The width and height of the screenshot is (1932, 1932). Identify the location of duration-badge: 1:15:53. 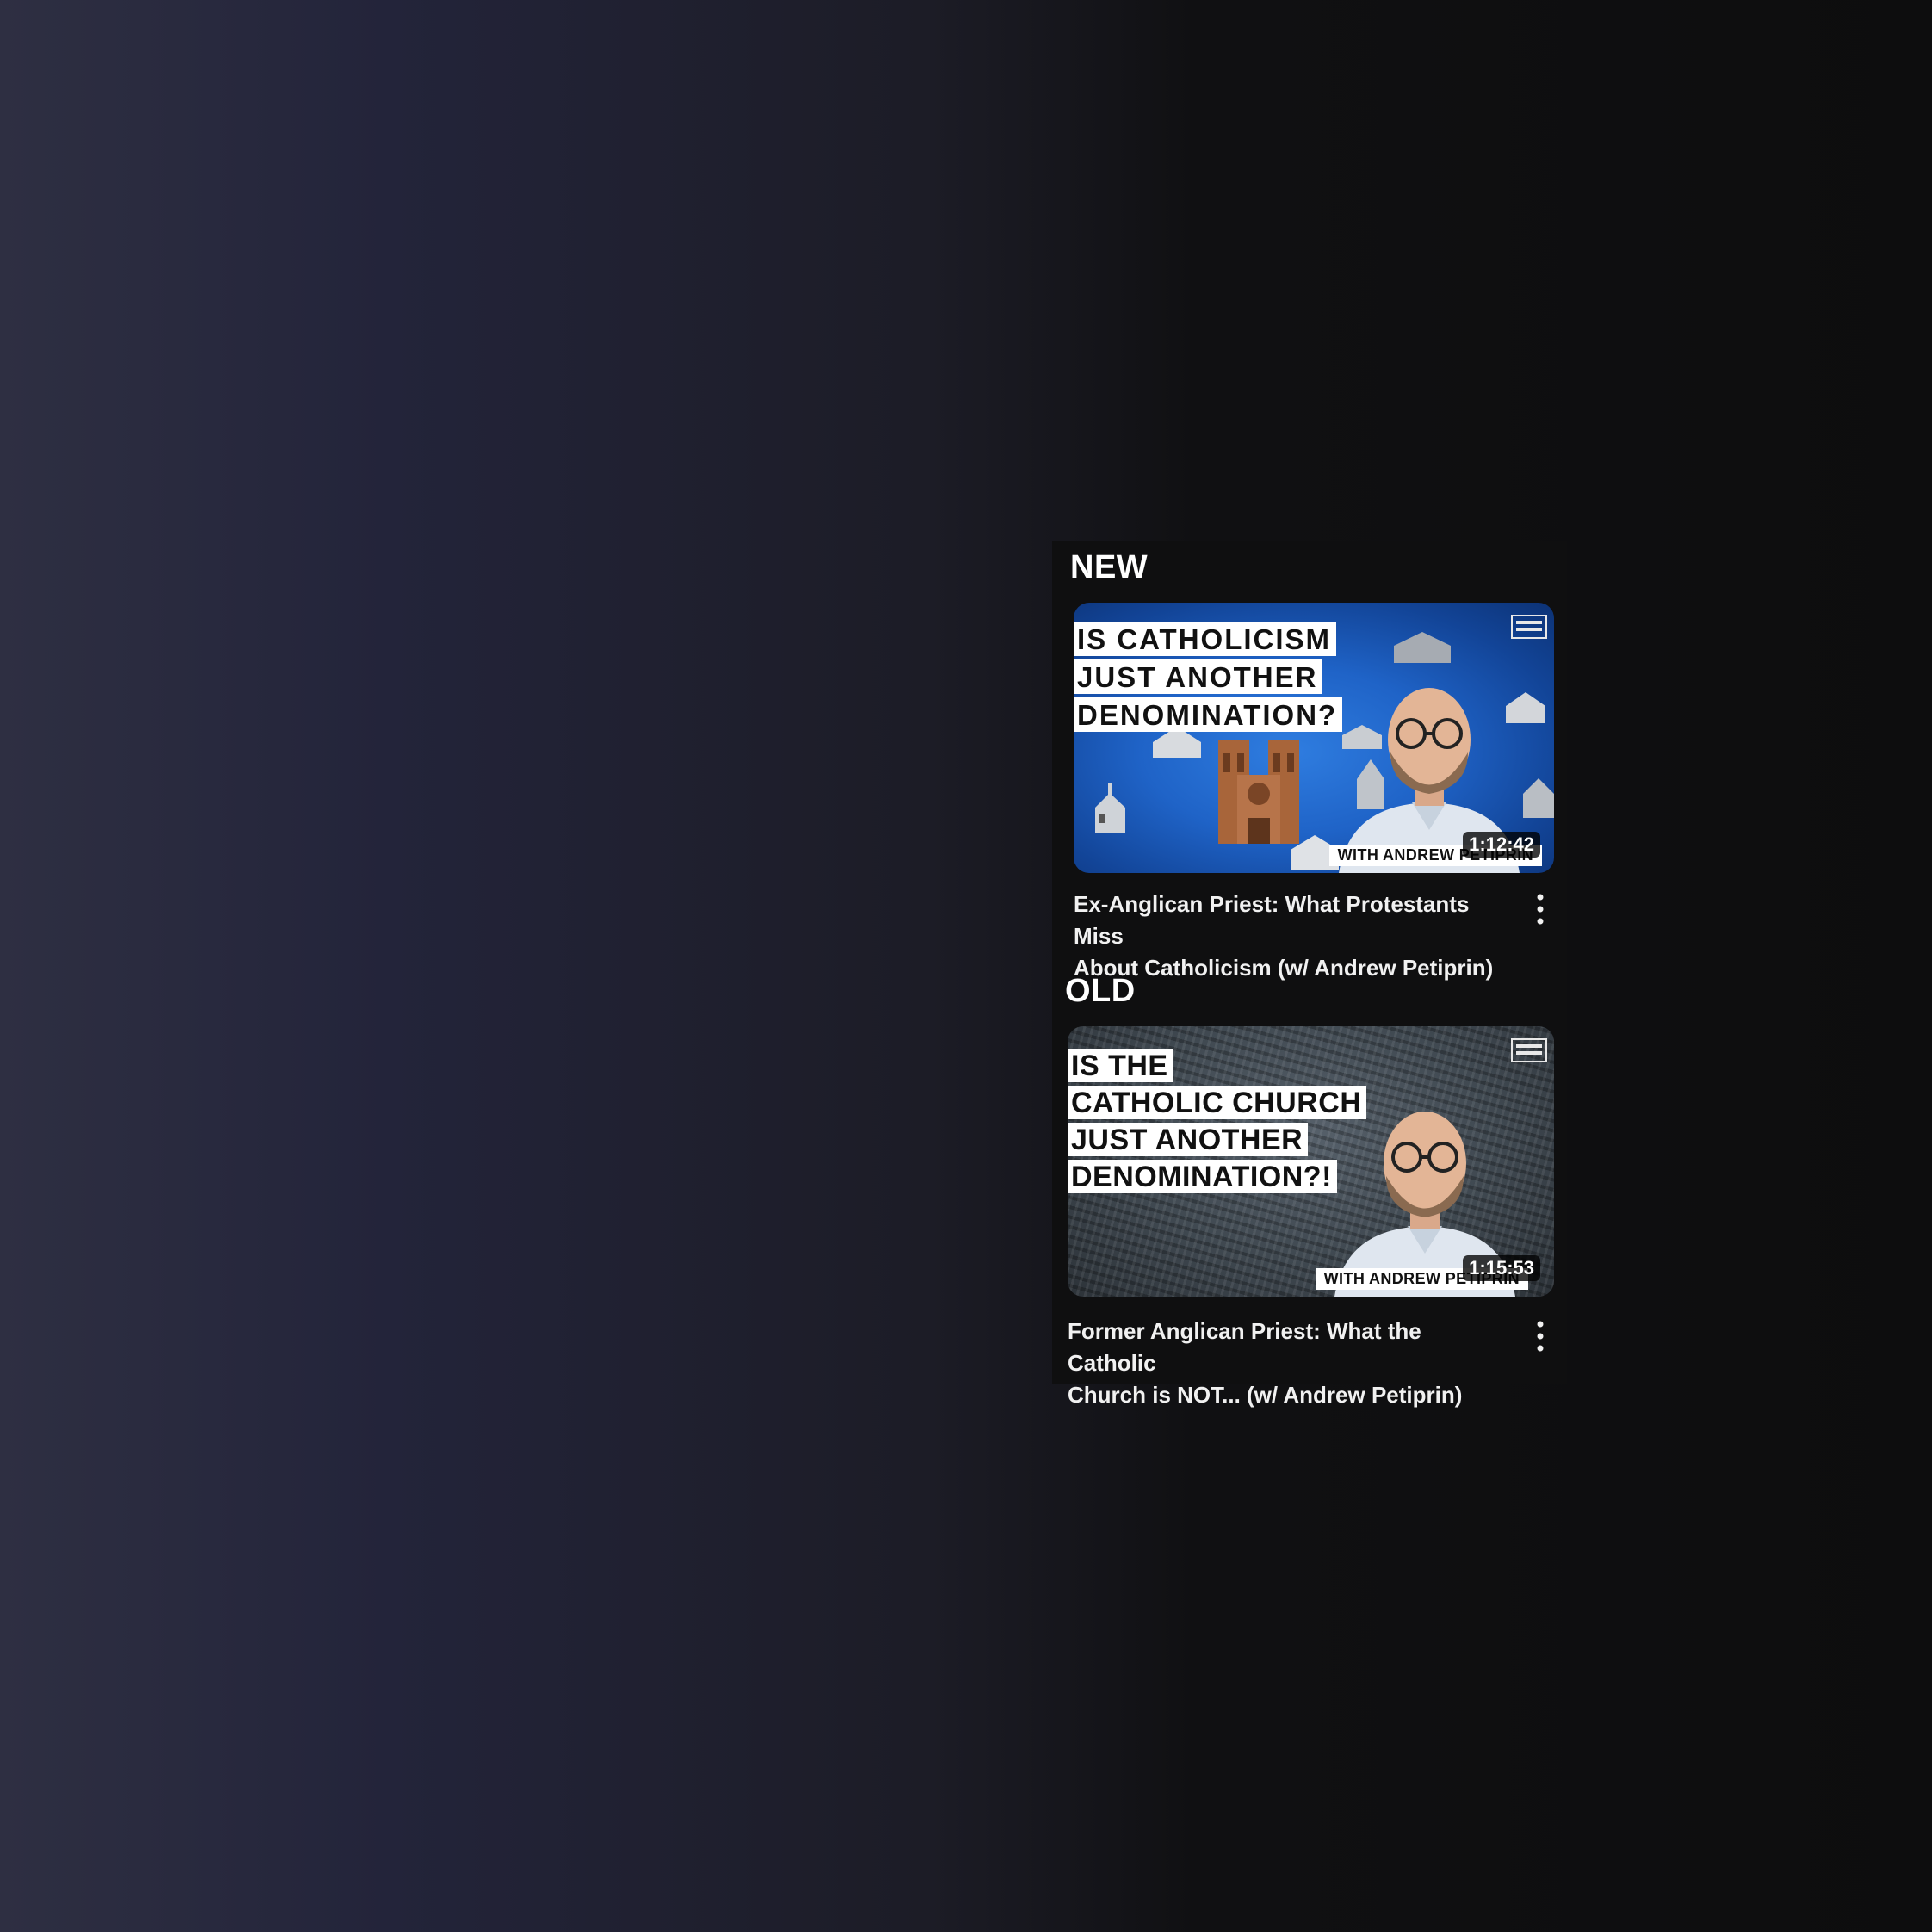
(1501, 1268).